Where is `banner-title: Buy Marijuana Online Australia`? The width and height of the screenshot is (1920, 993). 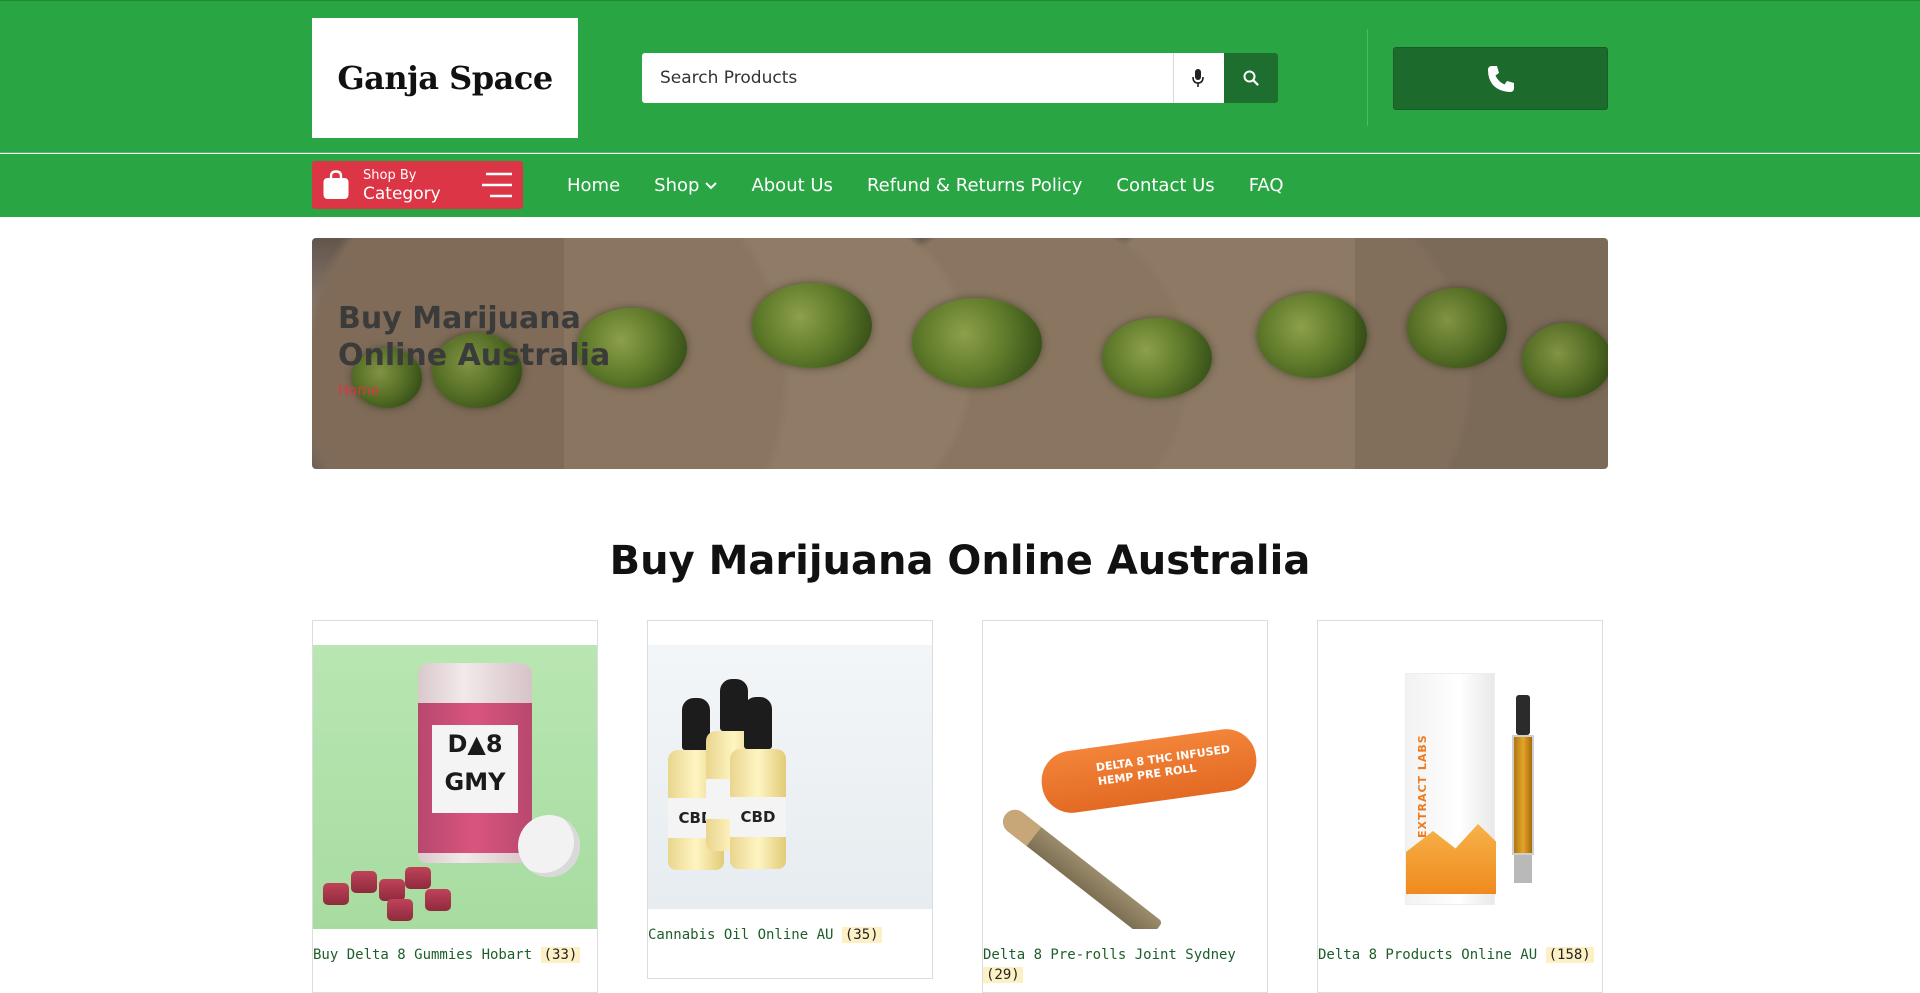
banner-title: Buy Marijuana Online Australia is located at coordinates (474, 337).